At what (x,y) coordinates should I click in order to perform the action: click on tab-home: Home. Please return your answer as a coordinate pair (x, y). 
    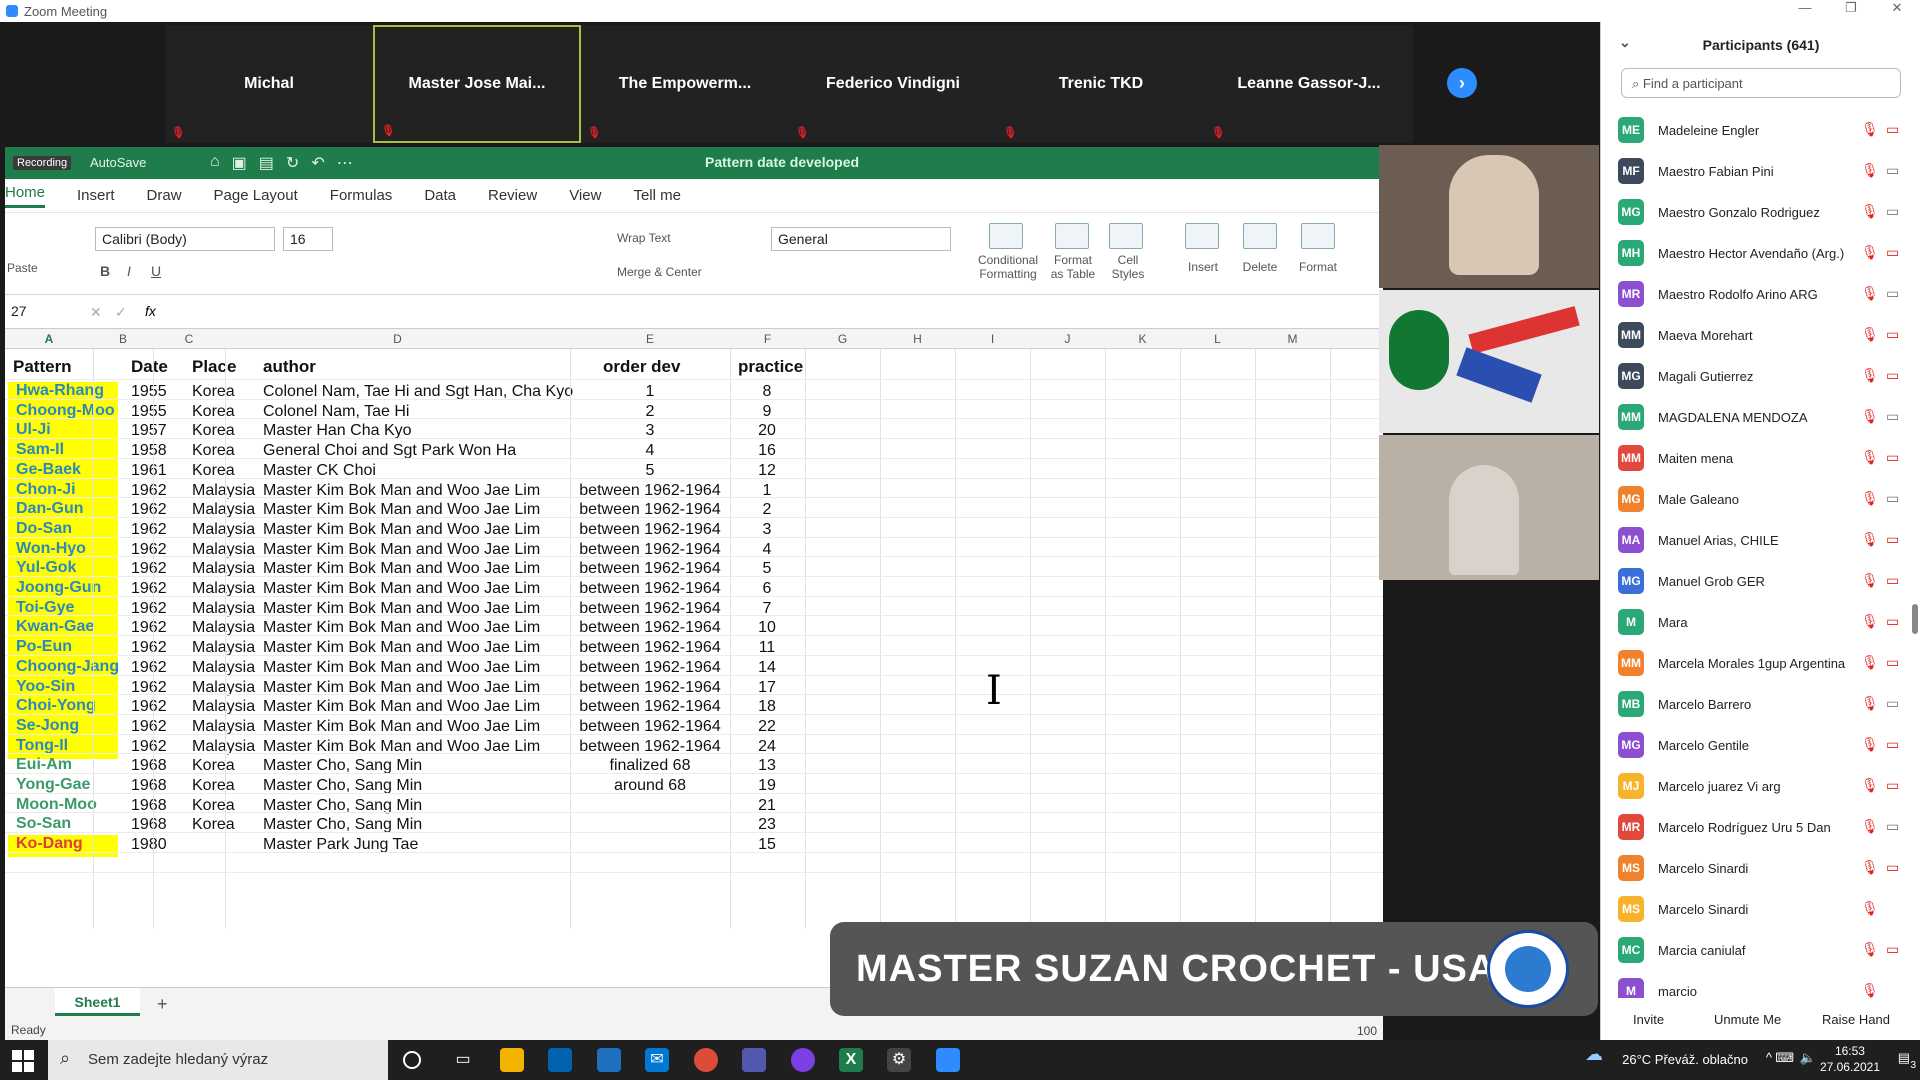
    Looking at the image, I should click on (25, 196).